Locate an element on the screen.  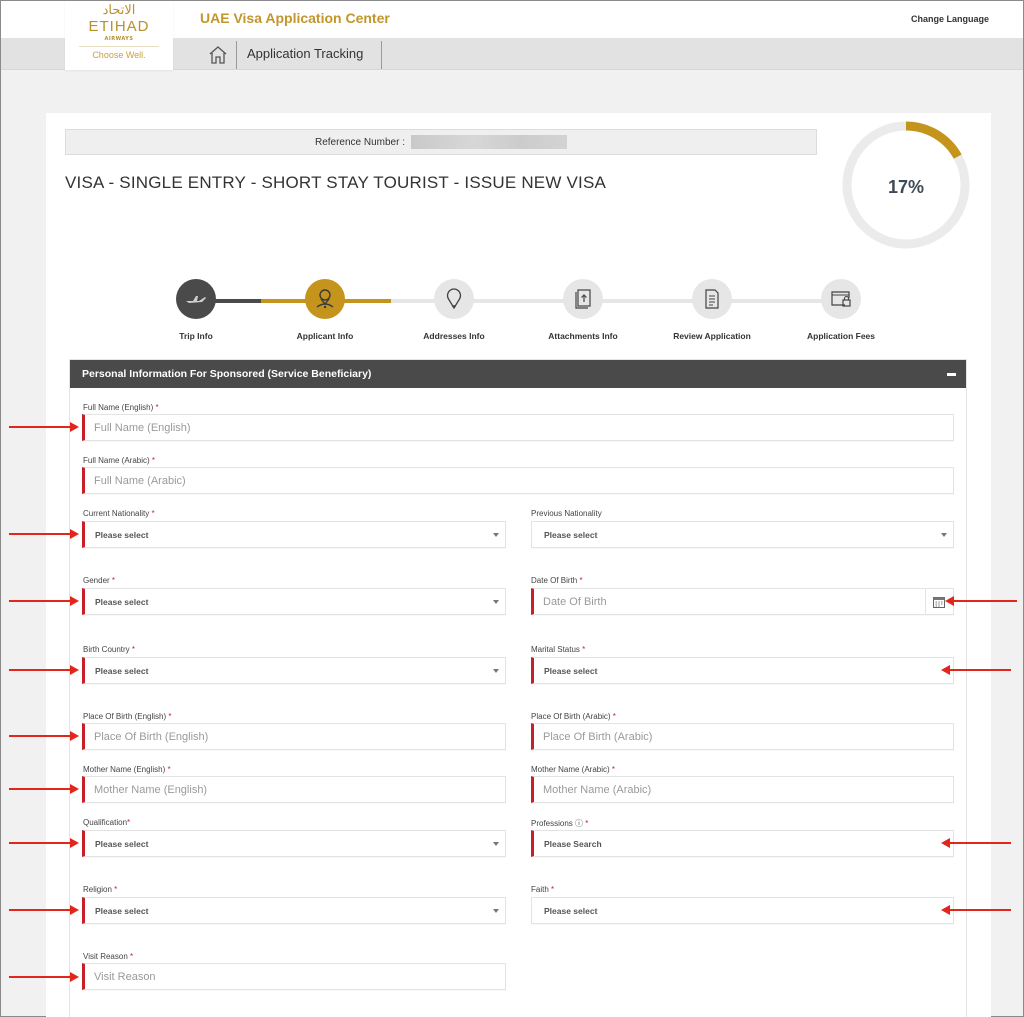
place-of-birth-english-field is located at coordinates (294, 736).